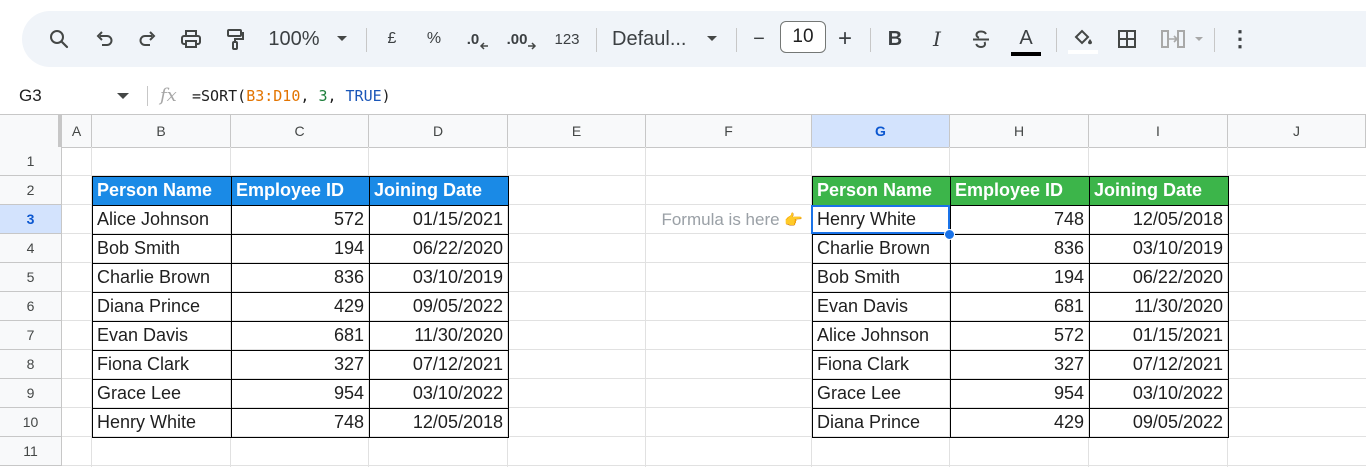 The image size is (1366, 467). I want to click on table-cell: Charlie Brown, so click(881, 248).